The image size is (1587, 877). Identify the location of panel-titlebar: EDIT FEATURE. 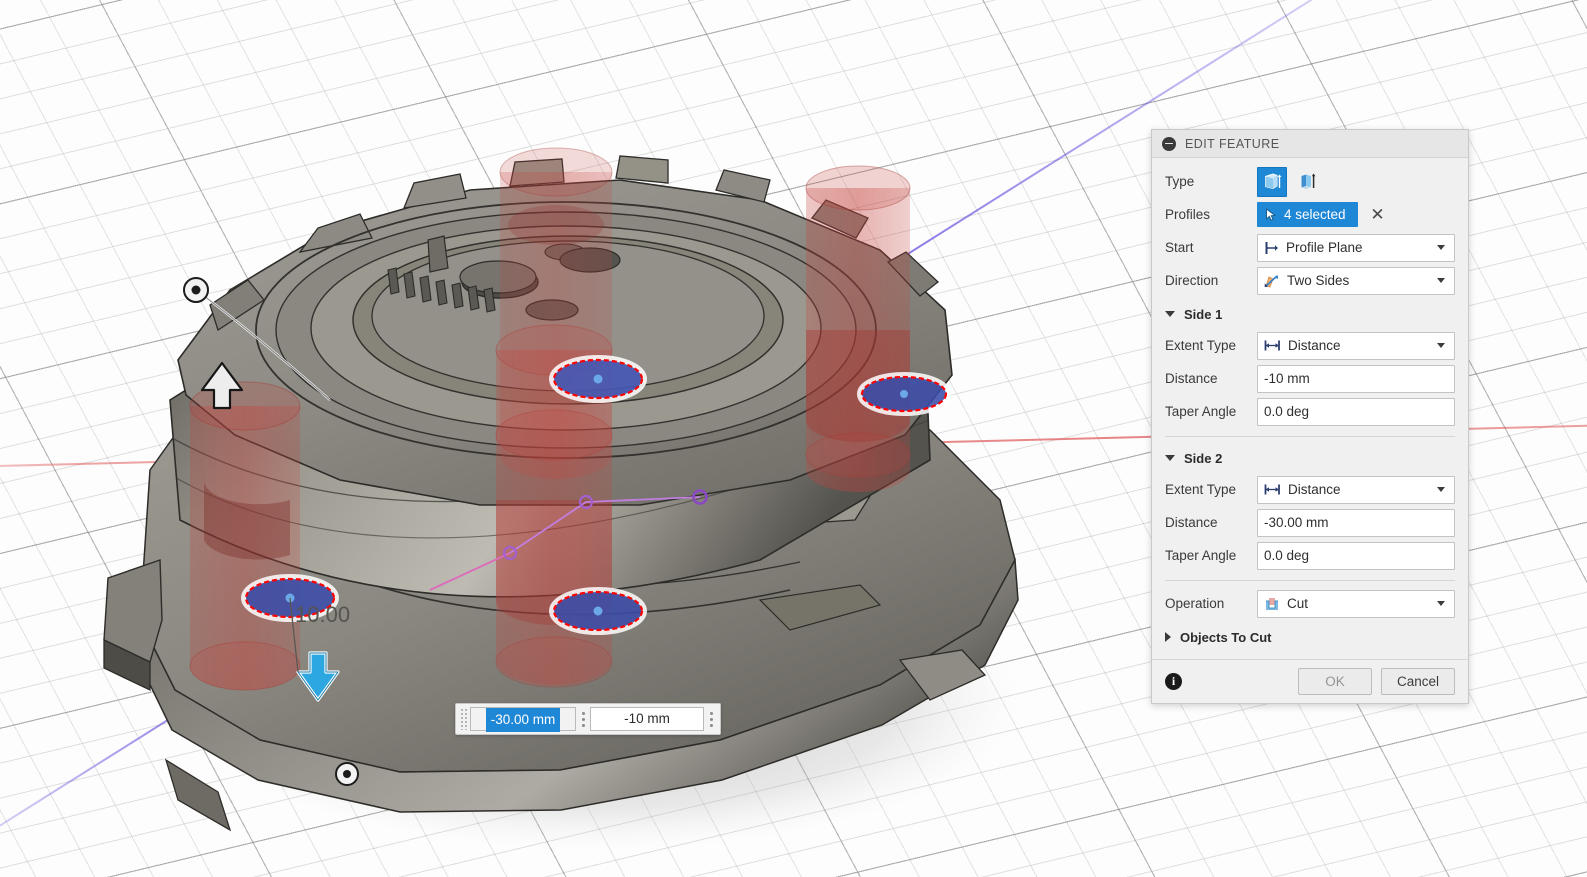
(1310, 144).